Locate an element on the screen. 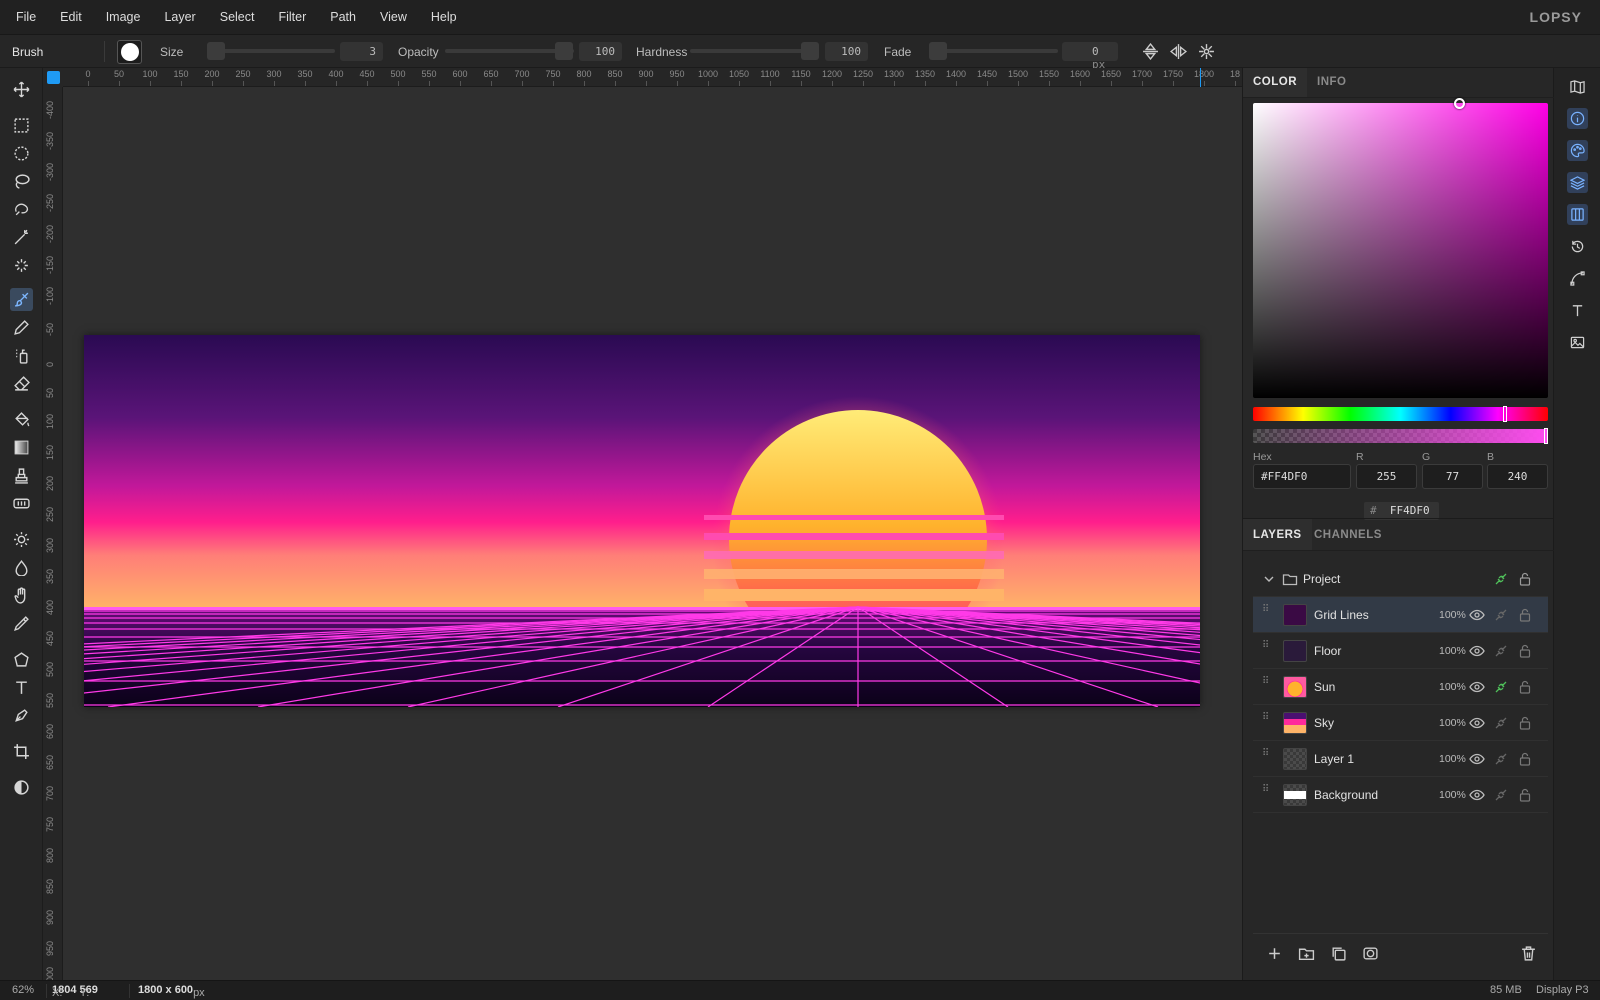 Image resolution: width=1600 pixels, height=1000 pixels. flip-horizontal-icon is located at coordinates (1178, 51).